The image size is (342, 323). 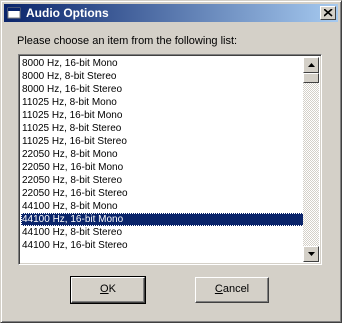 What do you see at coordinates (218, 289) in the screenshot?
I see `cancel-label-mnemonic: C` at bounding box center [218, 289].